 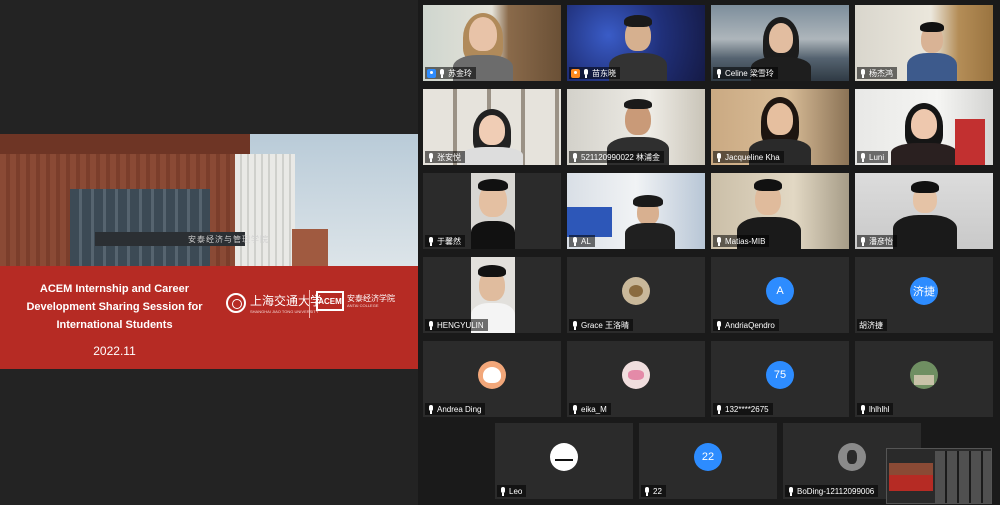 I want to click on participant-tile: lhlhlhl, so click(x=924, y=379).